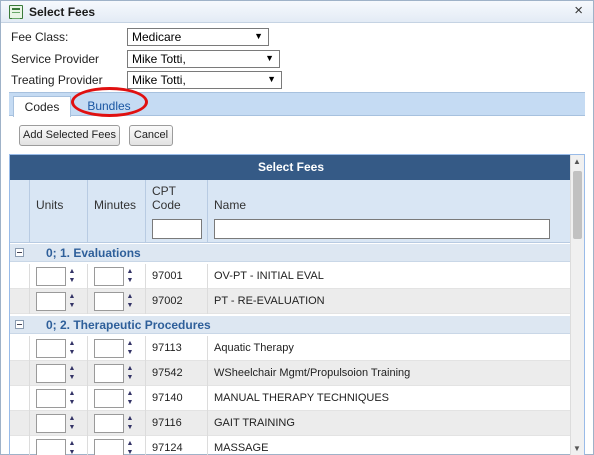 This screenshot has height=455, width=594. I want to click on name-cell: MANUAL THERAPY TECHNIQUES, so click(390, 398).